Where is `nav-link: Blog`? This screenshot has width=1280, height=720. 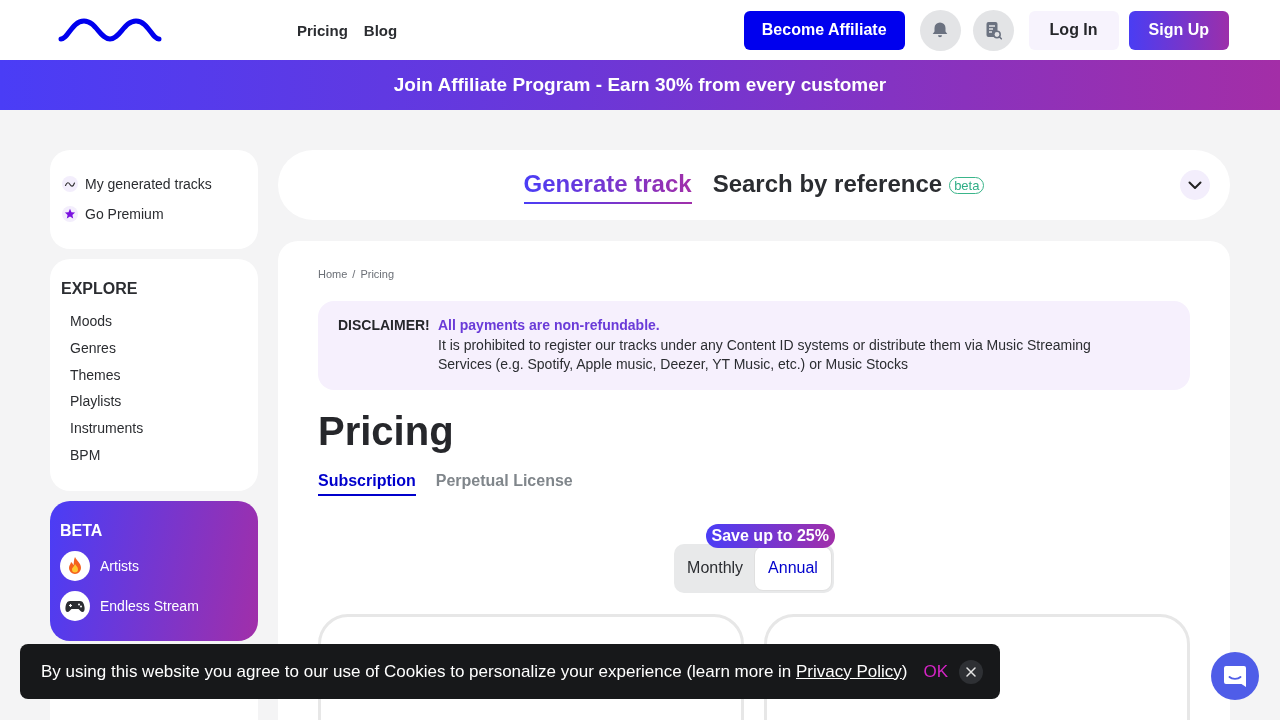
nav-link: Blog is located at coordinates (380, 30).